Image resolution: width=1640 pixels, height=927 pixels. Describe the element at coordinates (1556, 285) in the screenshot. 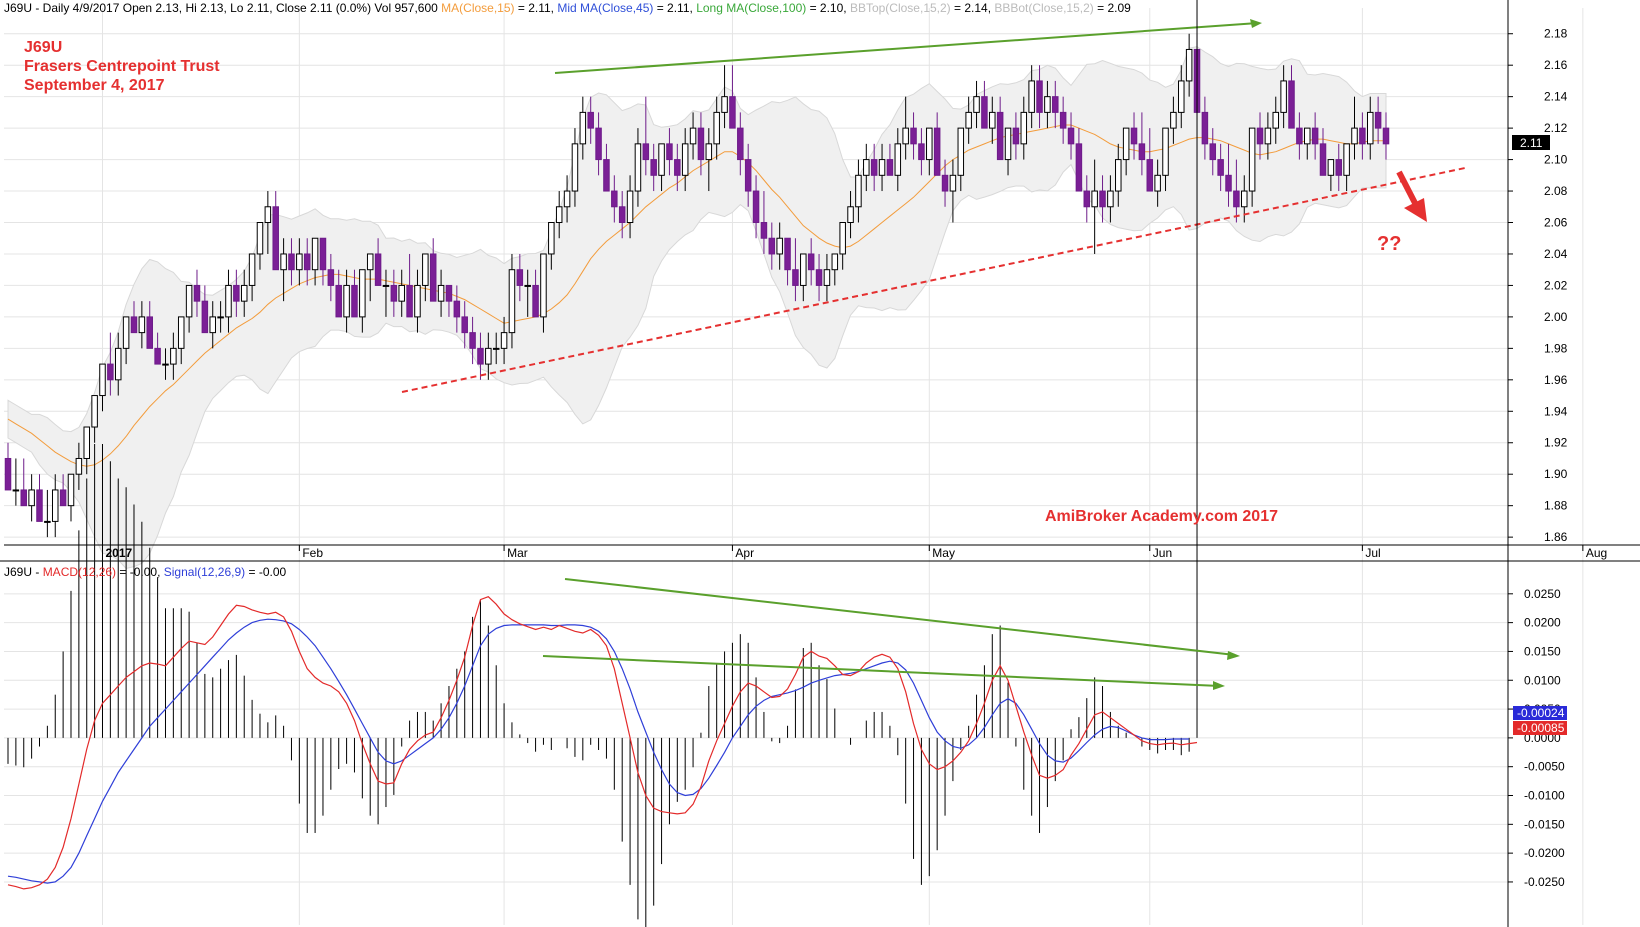

I see `price-tick-label: 2.02` at that location.